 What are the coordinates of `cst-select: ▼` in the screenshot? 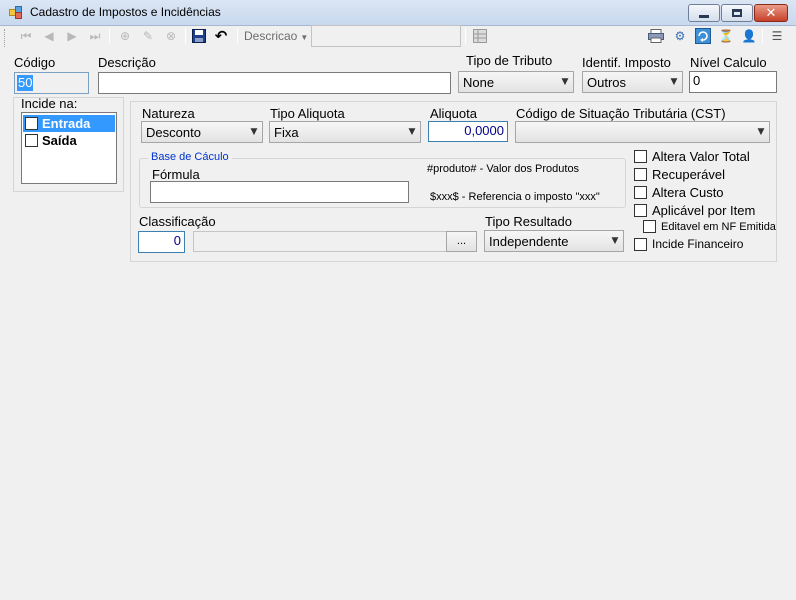 It's located at (642, 132).